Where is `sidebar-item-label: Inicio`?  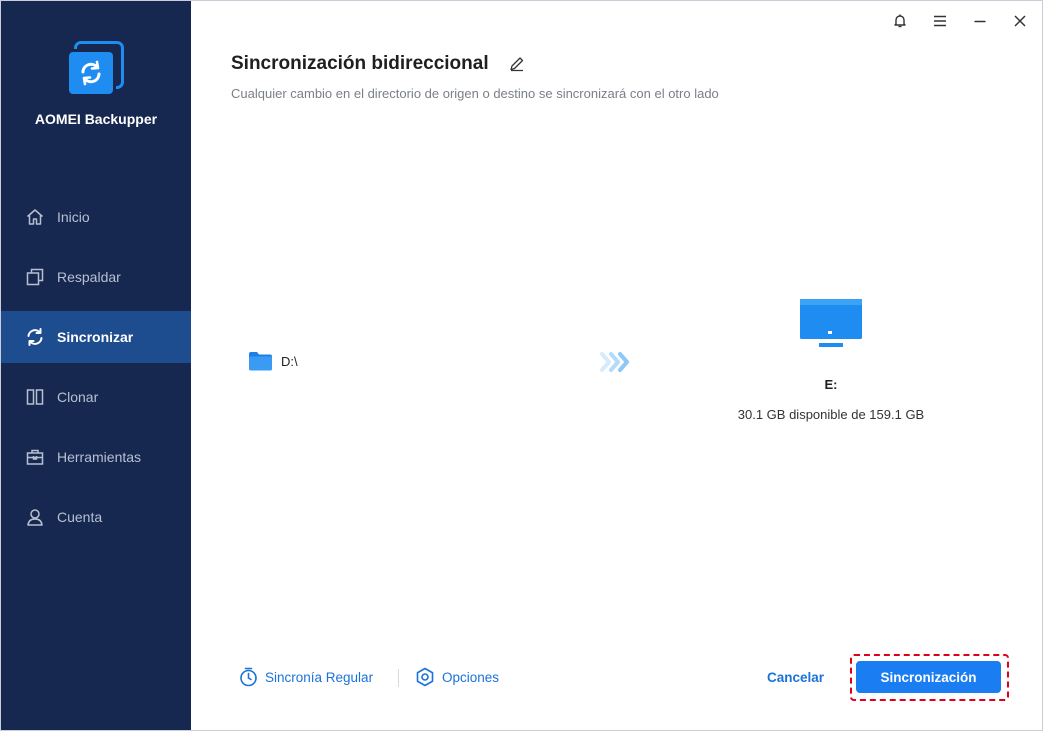 sidebar-item-label: Inicio is located at coordinates (73, 217).